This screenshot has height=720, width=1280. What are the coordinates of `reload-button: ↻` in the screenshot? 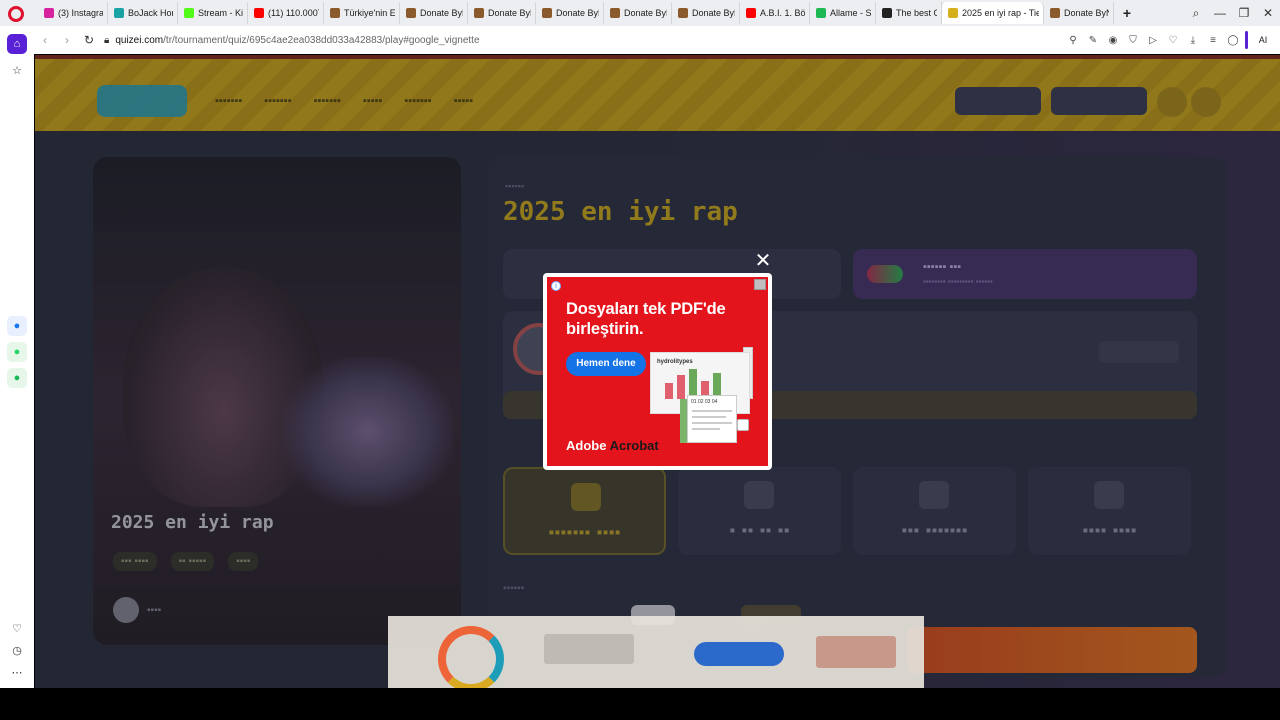 It's located at (89, 40).